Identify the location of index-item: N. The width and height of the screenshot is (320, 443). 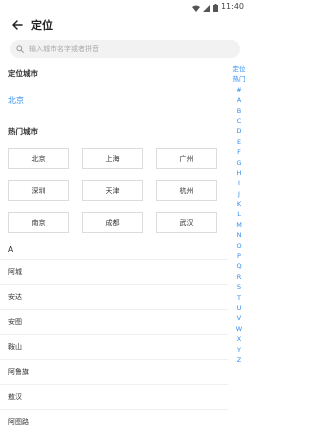
(239, 235).